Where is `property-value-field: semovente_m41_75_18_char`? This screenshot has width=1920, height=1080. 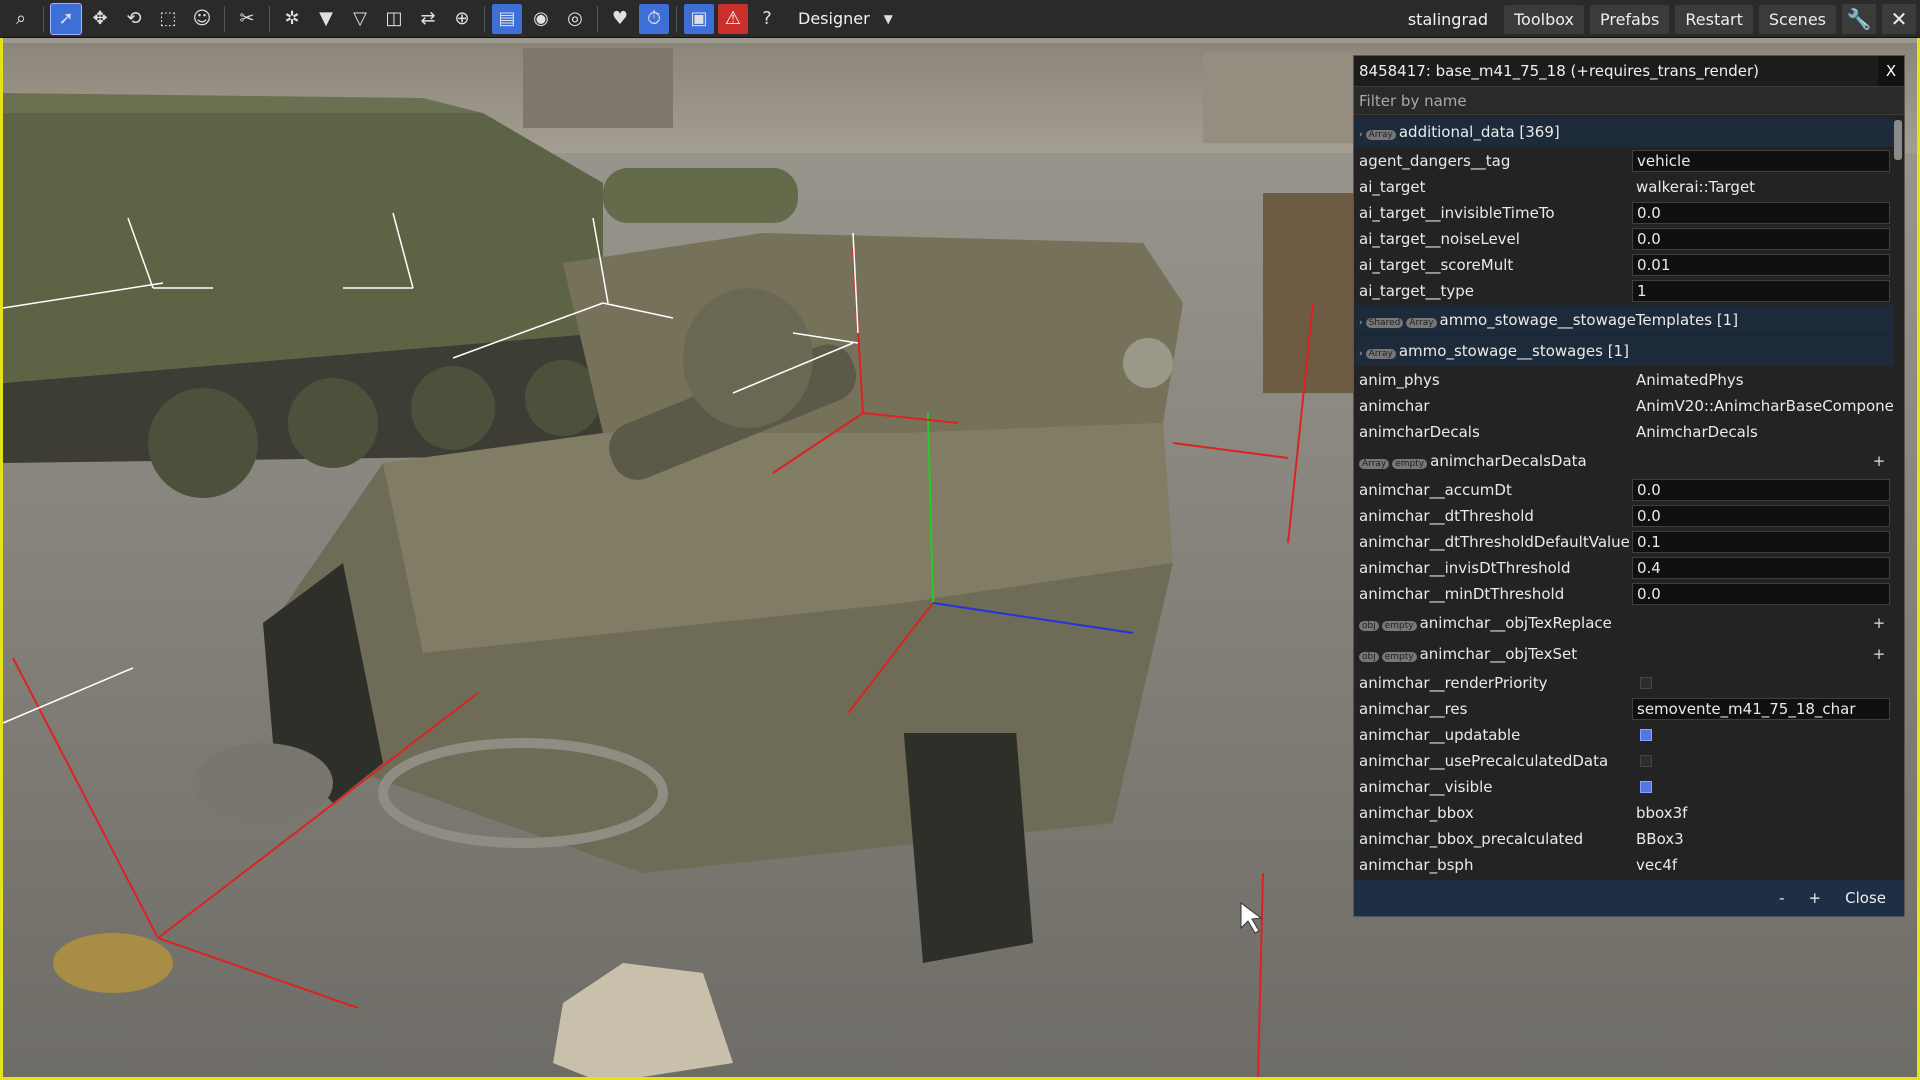 property-value-field: semovente_m41_75_18_char is located at coordinates (1761, 709).